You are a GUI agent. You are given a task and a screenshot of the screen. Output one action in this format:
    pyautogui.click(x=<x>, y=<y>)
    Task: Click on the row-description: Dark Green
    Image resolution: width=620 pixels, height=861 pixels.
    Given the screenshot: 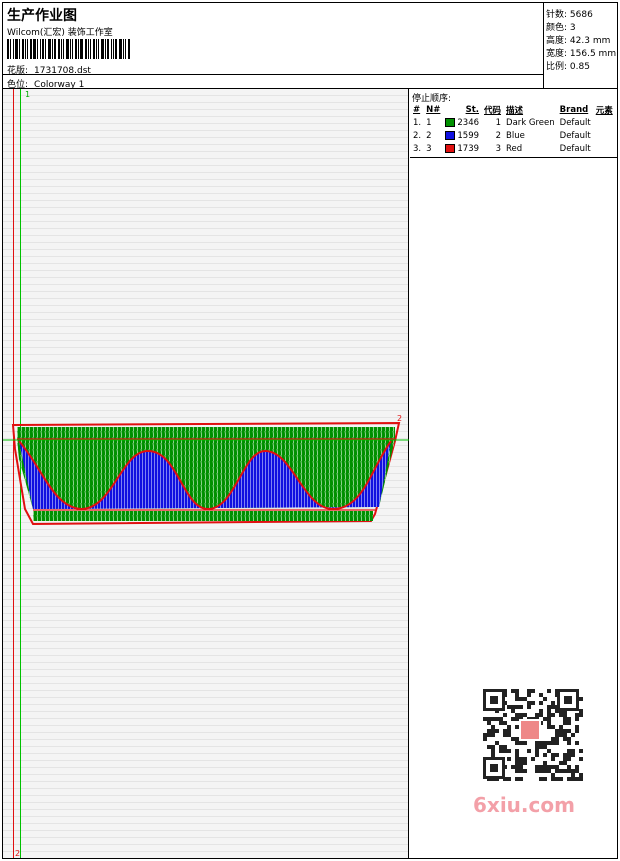 What is the action you would take?
    pyautogui.click(x=530, y=122)
    